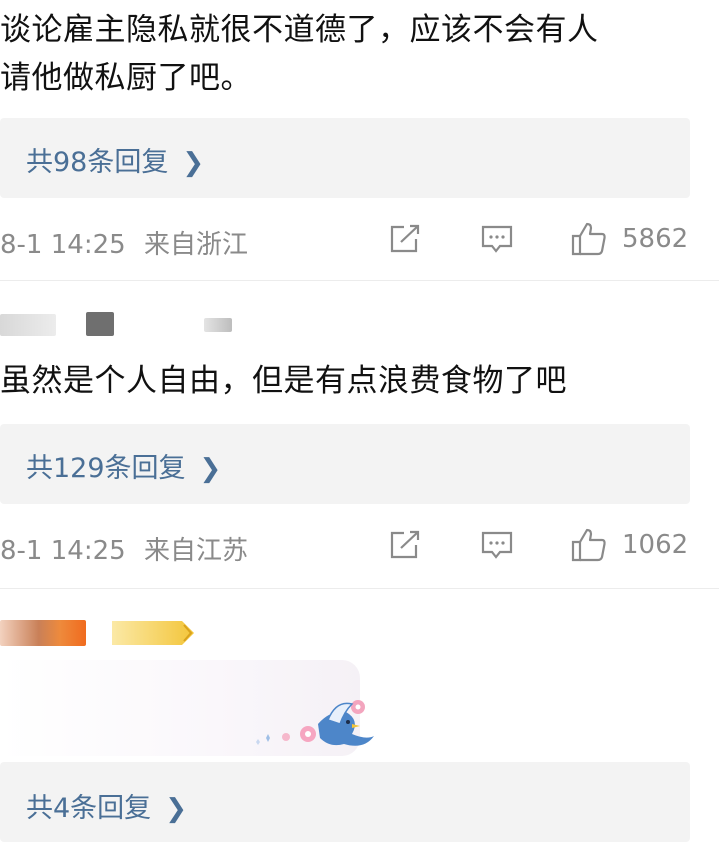 The height and width of the screenshot is (842, 719). Describe the element at coordinates (195, 245) in the screenshot. I see `comment-1-location: 来自浙江` at that location.